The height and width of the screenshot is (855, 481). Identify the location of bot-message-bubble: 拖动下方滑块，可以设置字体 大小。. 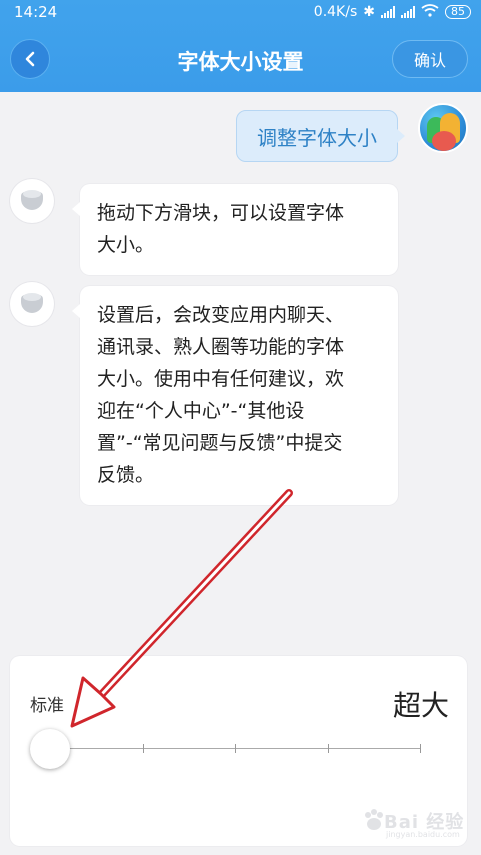
(235, 229).